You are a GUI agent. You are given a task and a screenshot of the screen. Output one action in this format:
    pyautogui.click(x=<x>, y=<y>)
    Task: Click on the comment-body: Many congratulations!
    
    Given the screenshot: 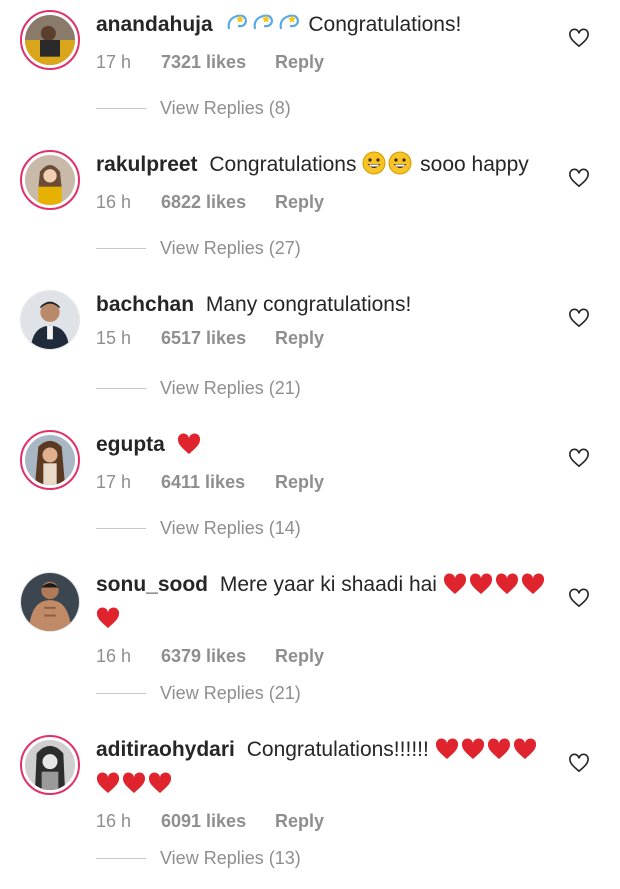 What is the action you would take?
    pyautogui.click(x=308, y=304)
    